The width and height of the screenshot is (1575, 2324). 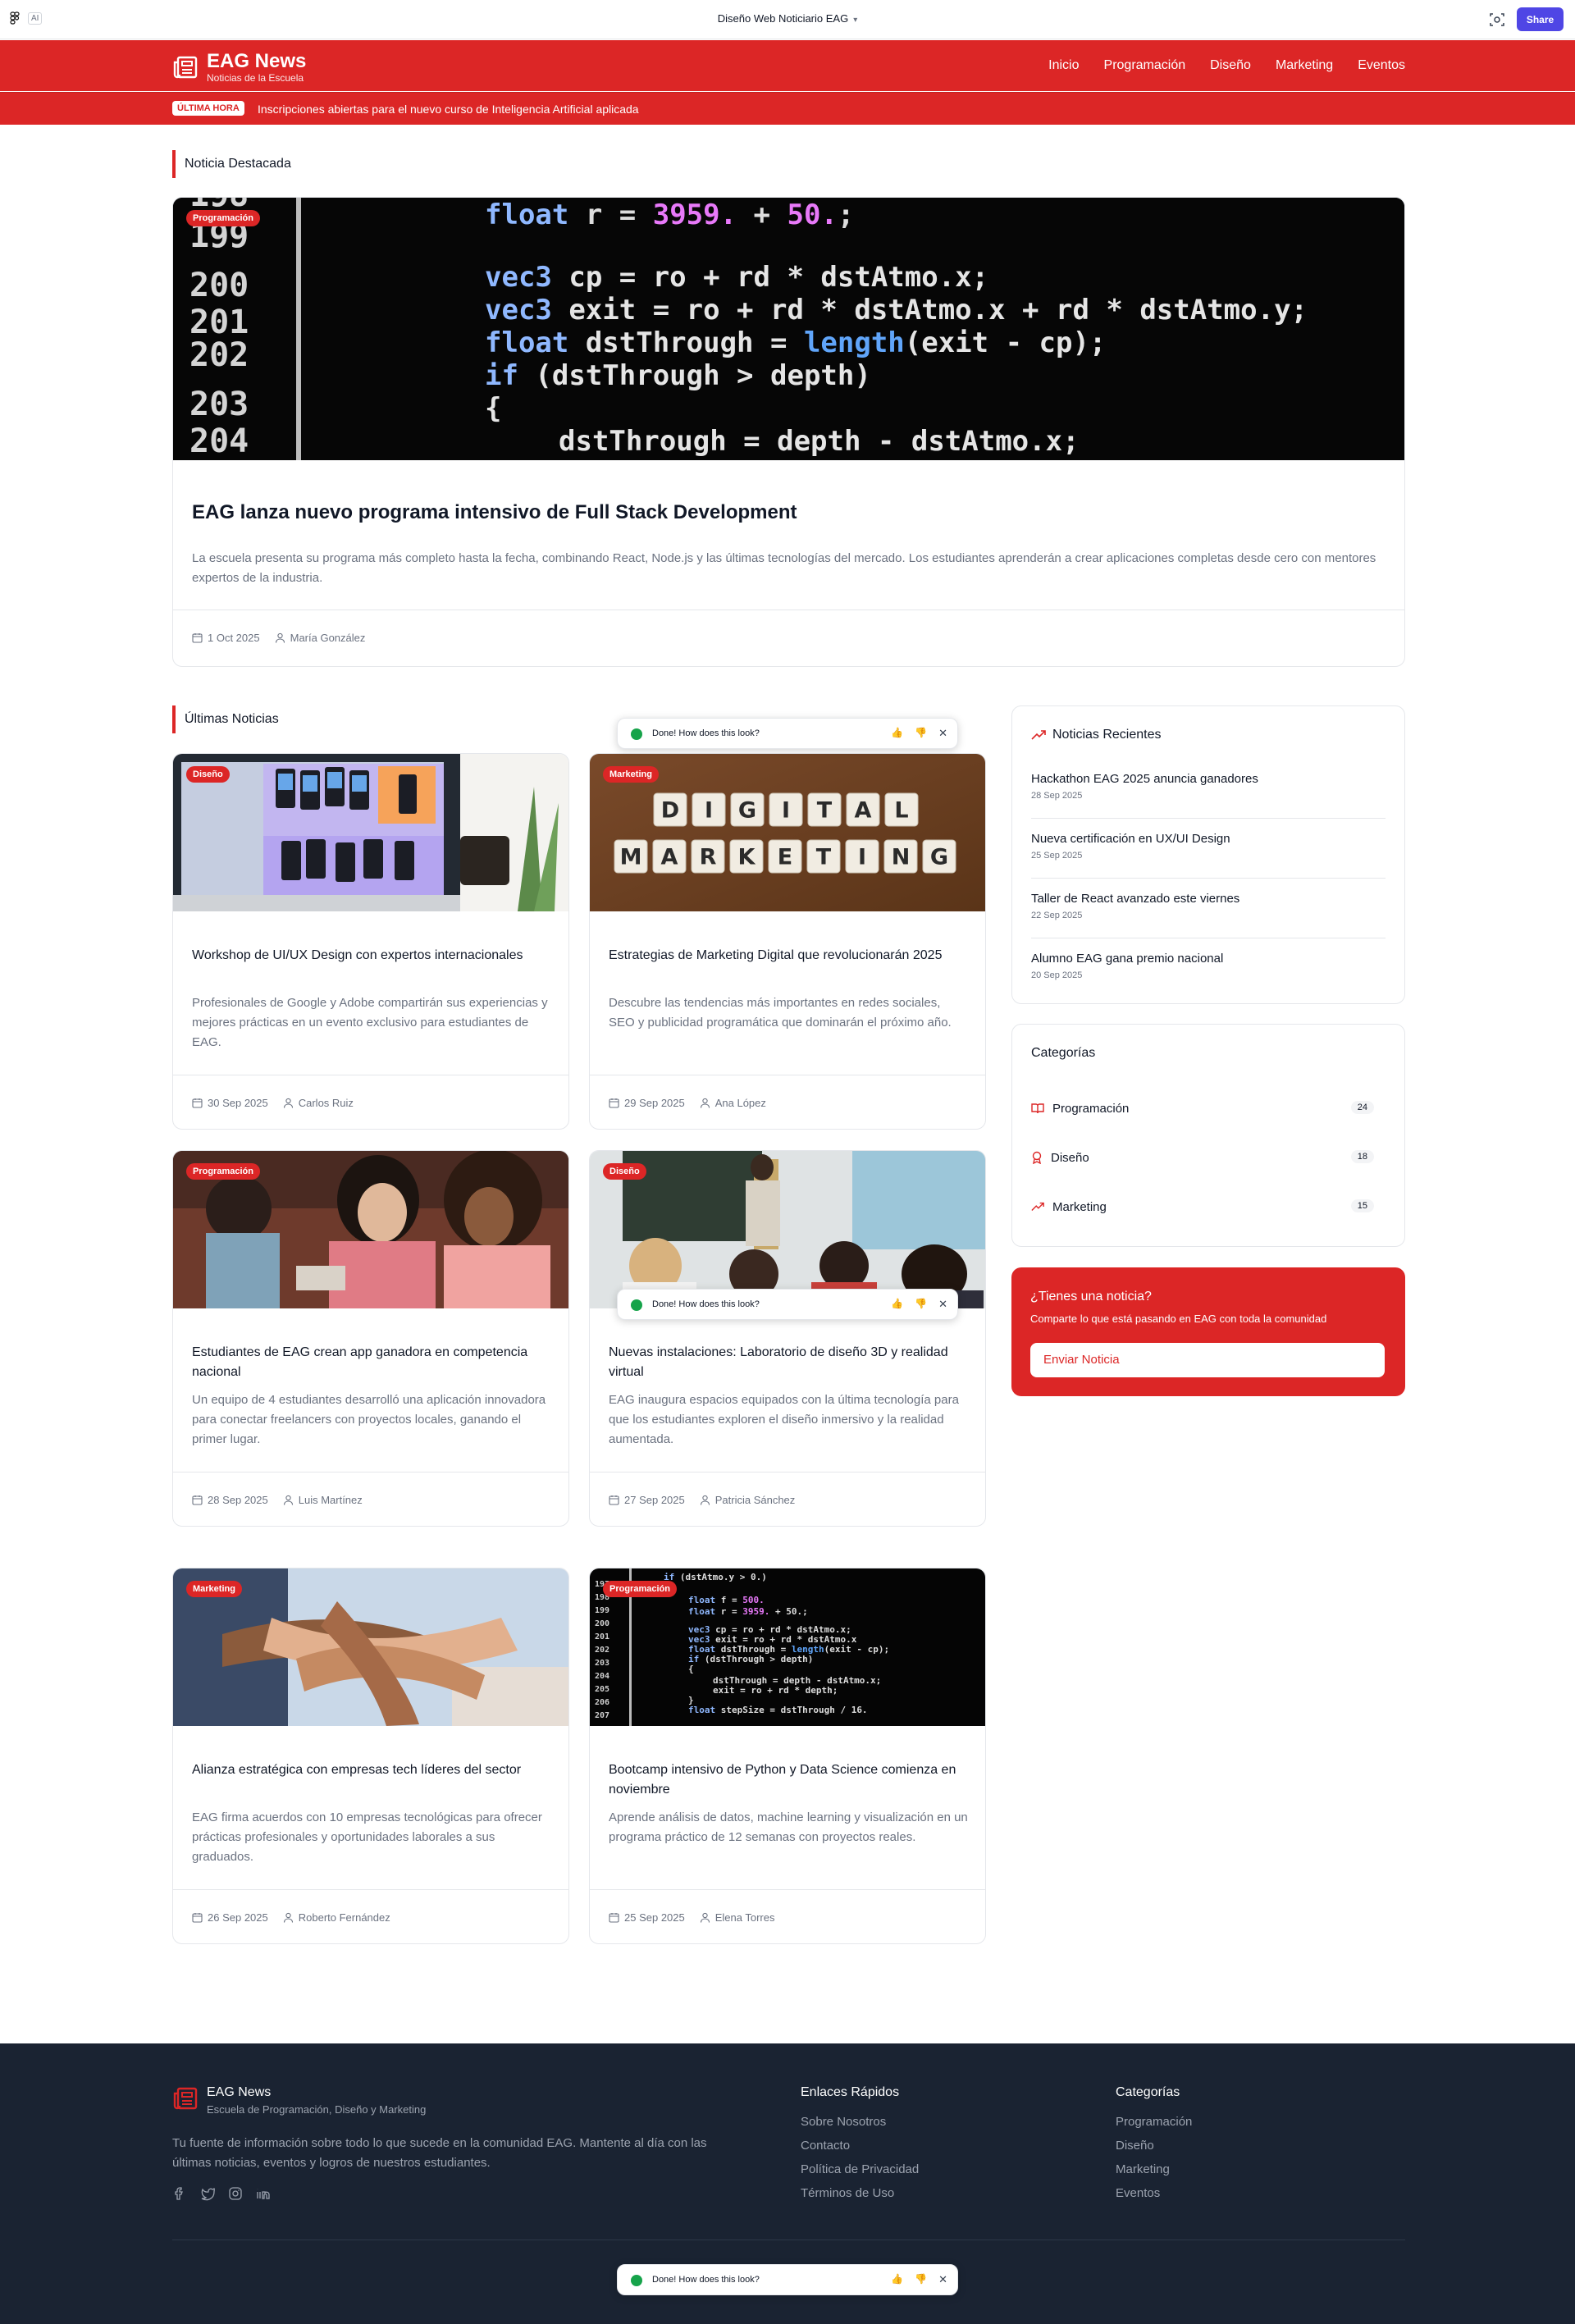 What do you see at coordinates (785, 857) in the screenshot?
I see `letter-tile-text: E` at bounding box center [785, 857].